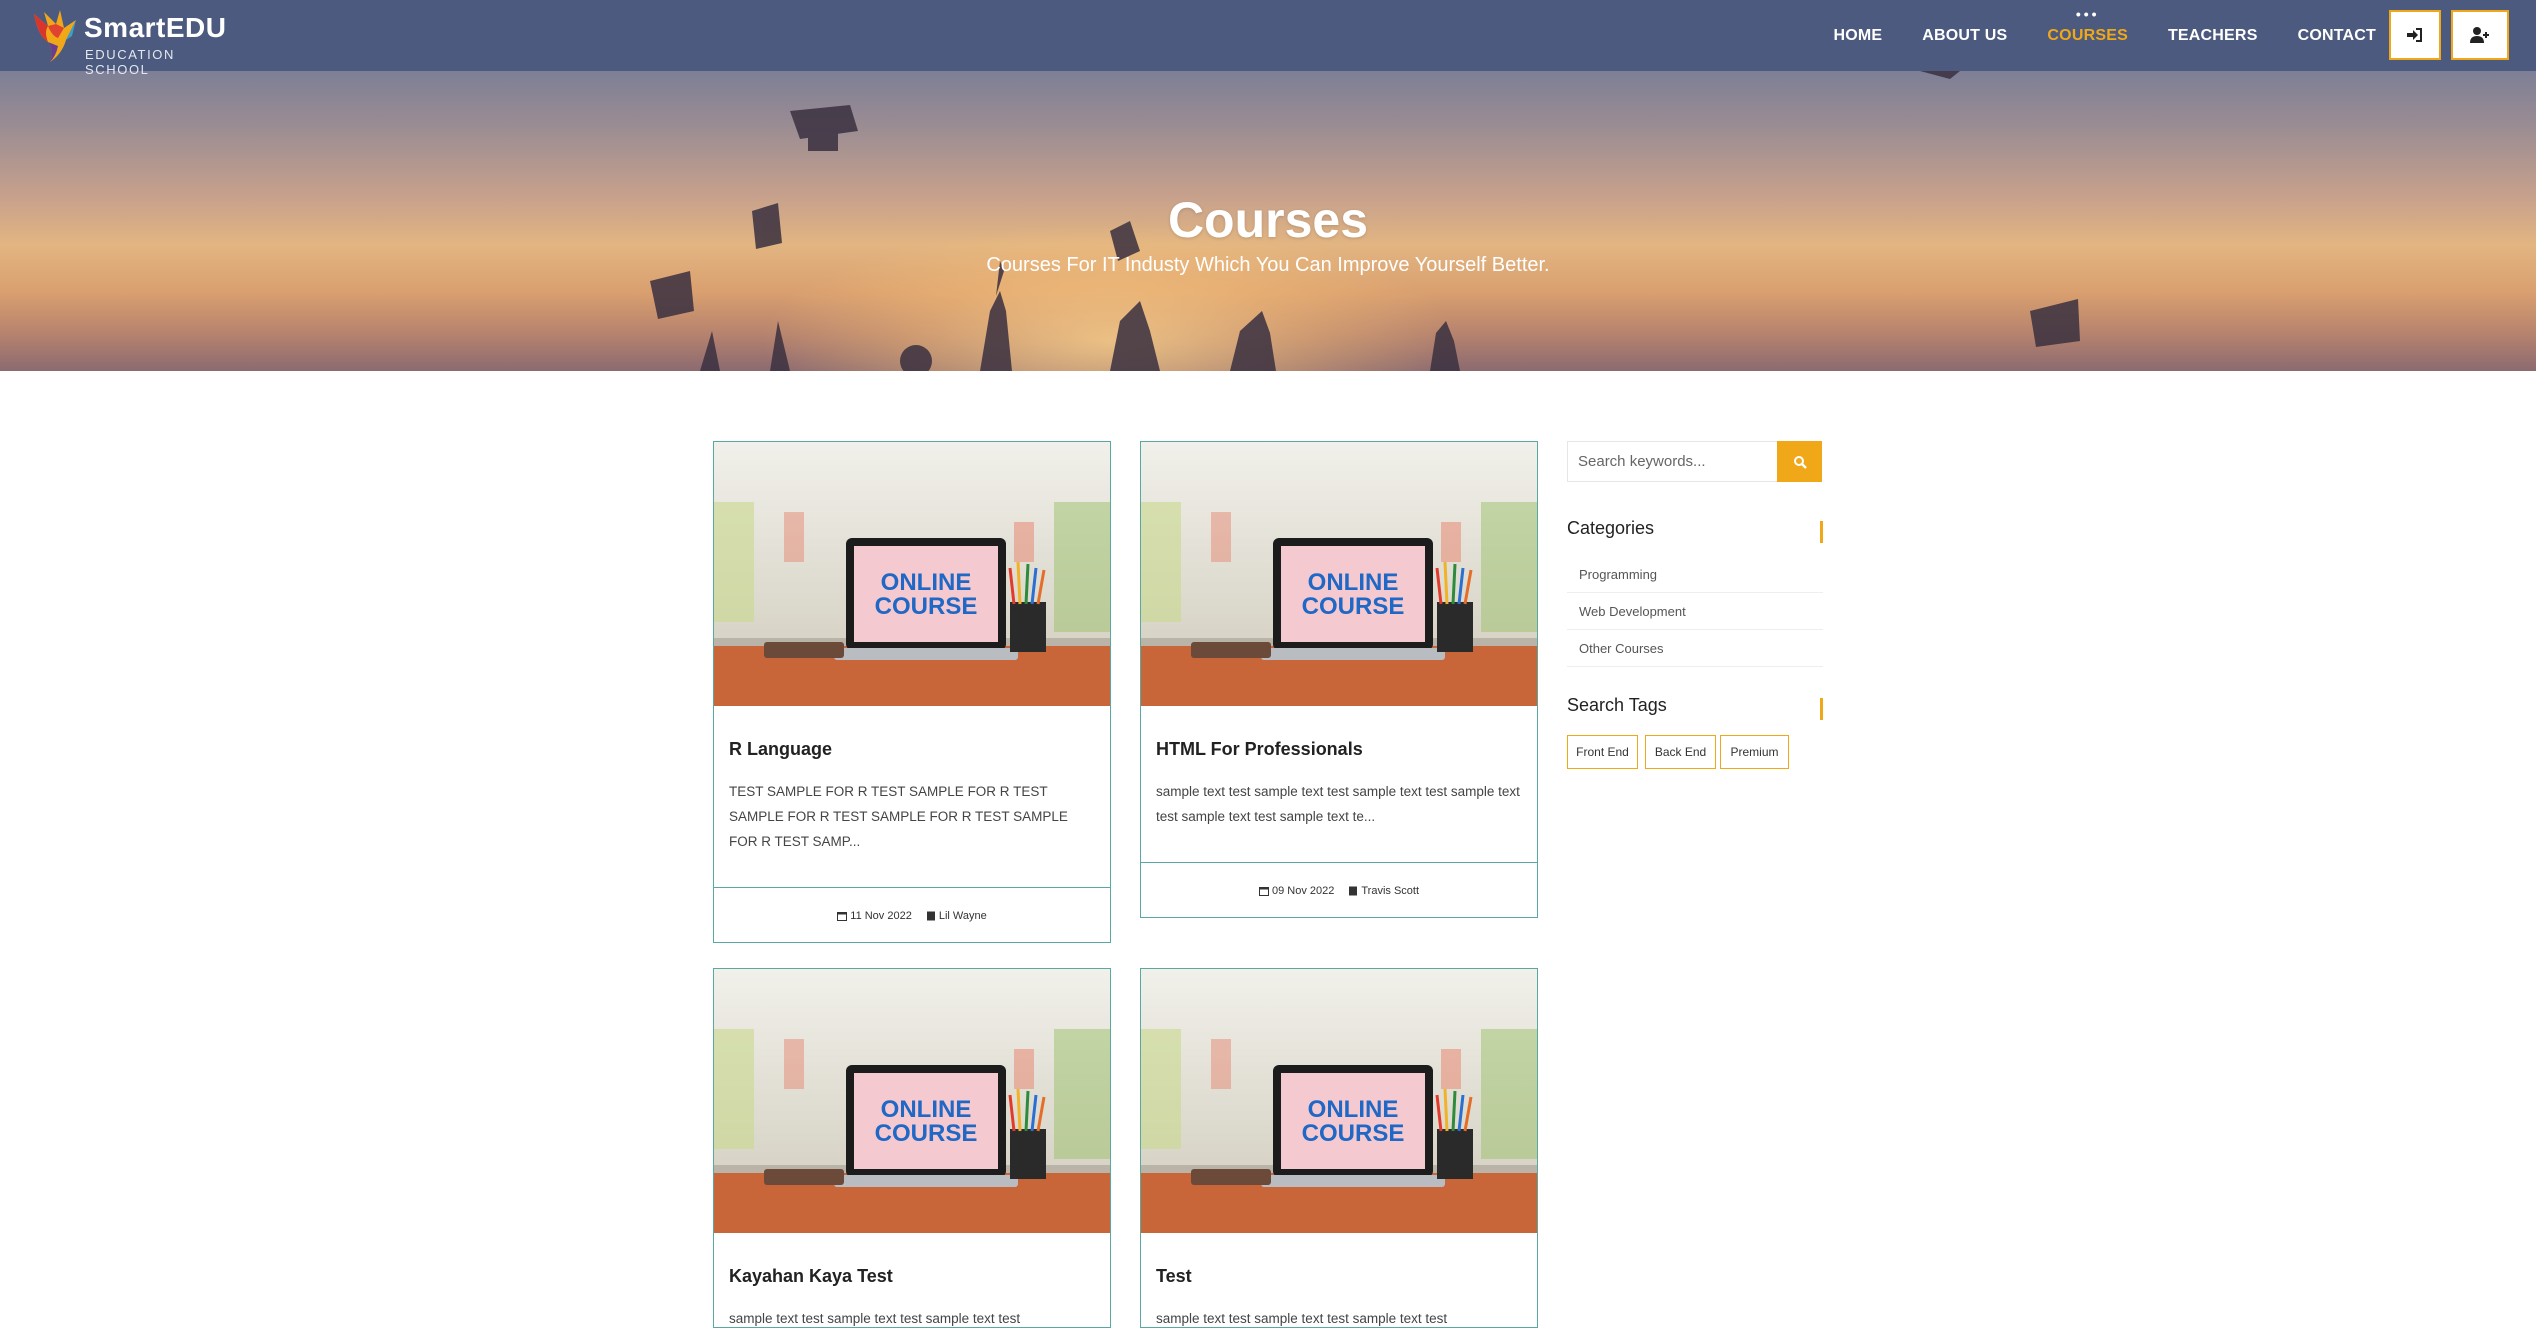 The image size is (2536, 1331). What do you see at coordinates (1857, 36) in the screenshot?
I see `nav-home: HOME` at bounding box center [1857, 36].